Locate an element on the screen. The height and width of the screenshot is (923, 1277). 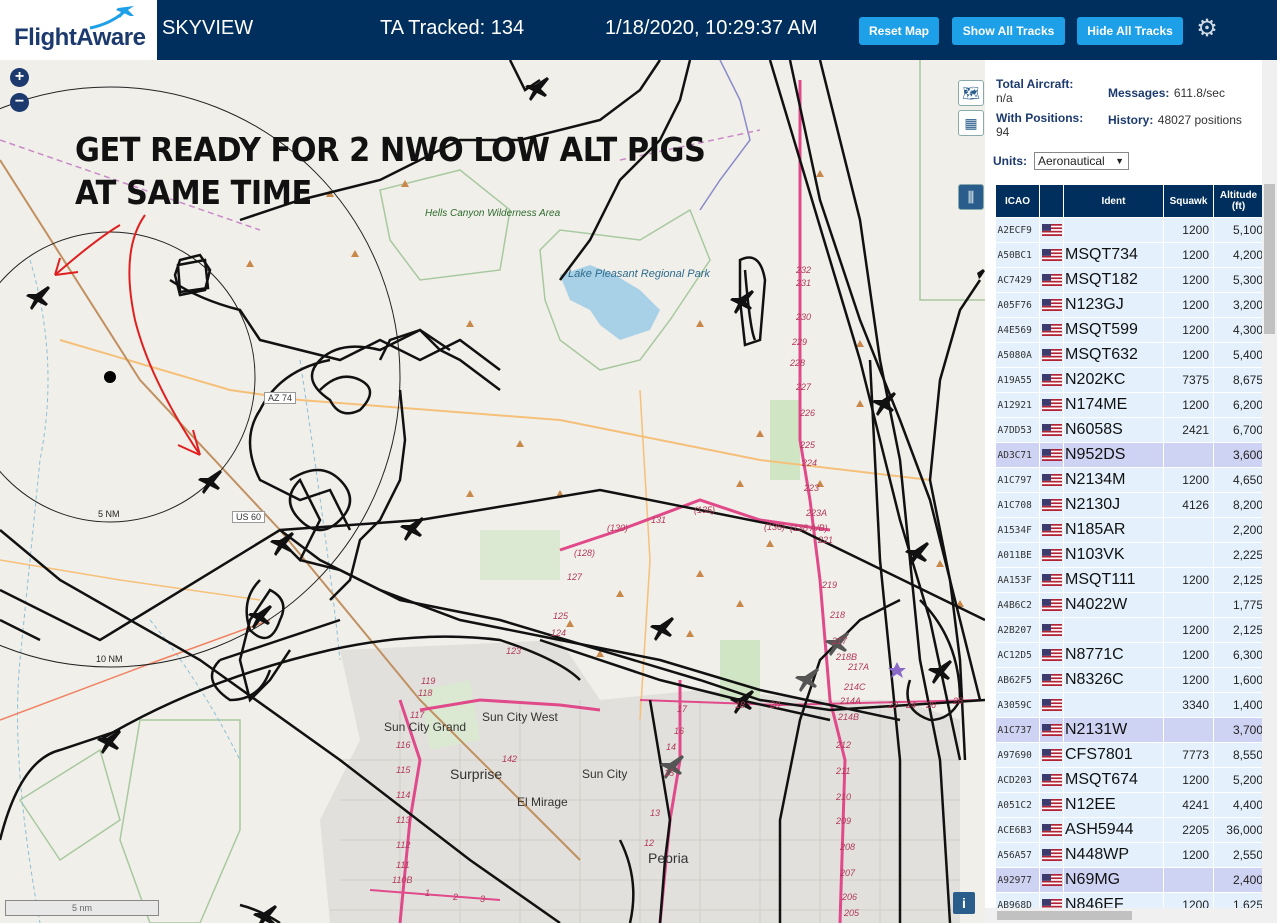
table-row: A12921 N174ME 1200 6,200 is located at coordinates (1129, 405).